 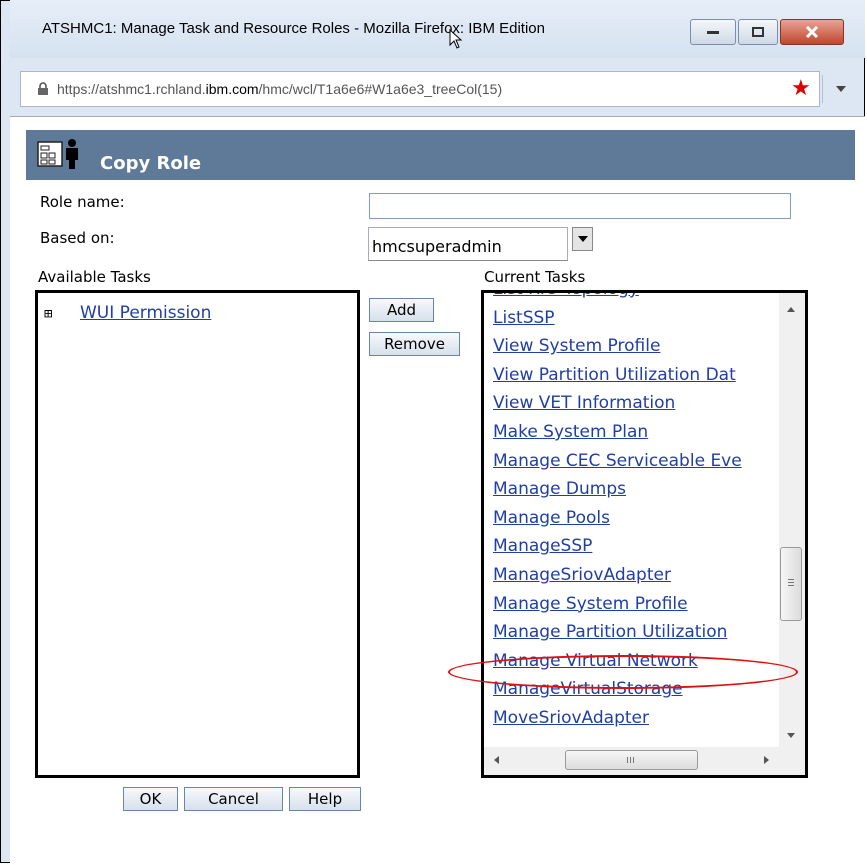 What do you see at coordinates (151, 163) in the screenshot?
I see `dialog-title: Copy Role` at bounding box center [151, 163].